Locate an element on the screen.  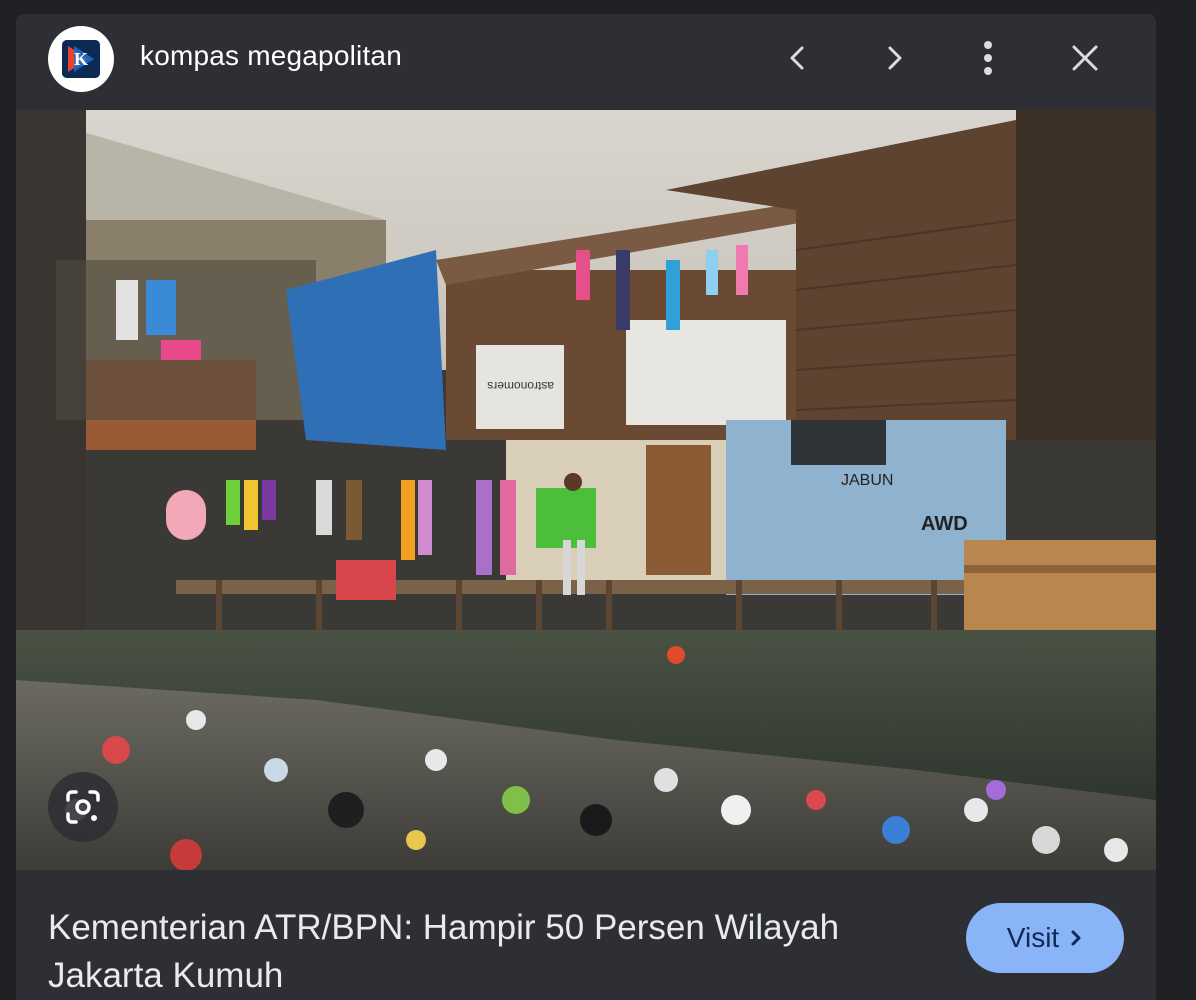
visit-label: Visit is located at coordinates (1033, 937).